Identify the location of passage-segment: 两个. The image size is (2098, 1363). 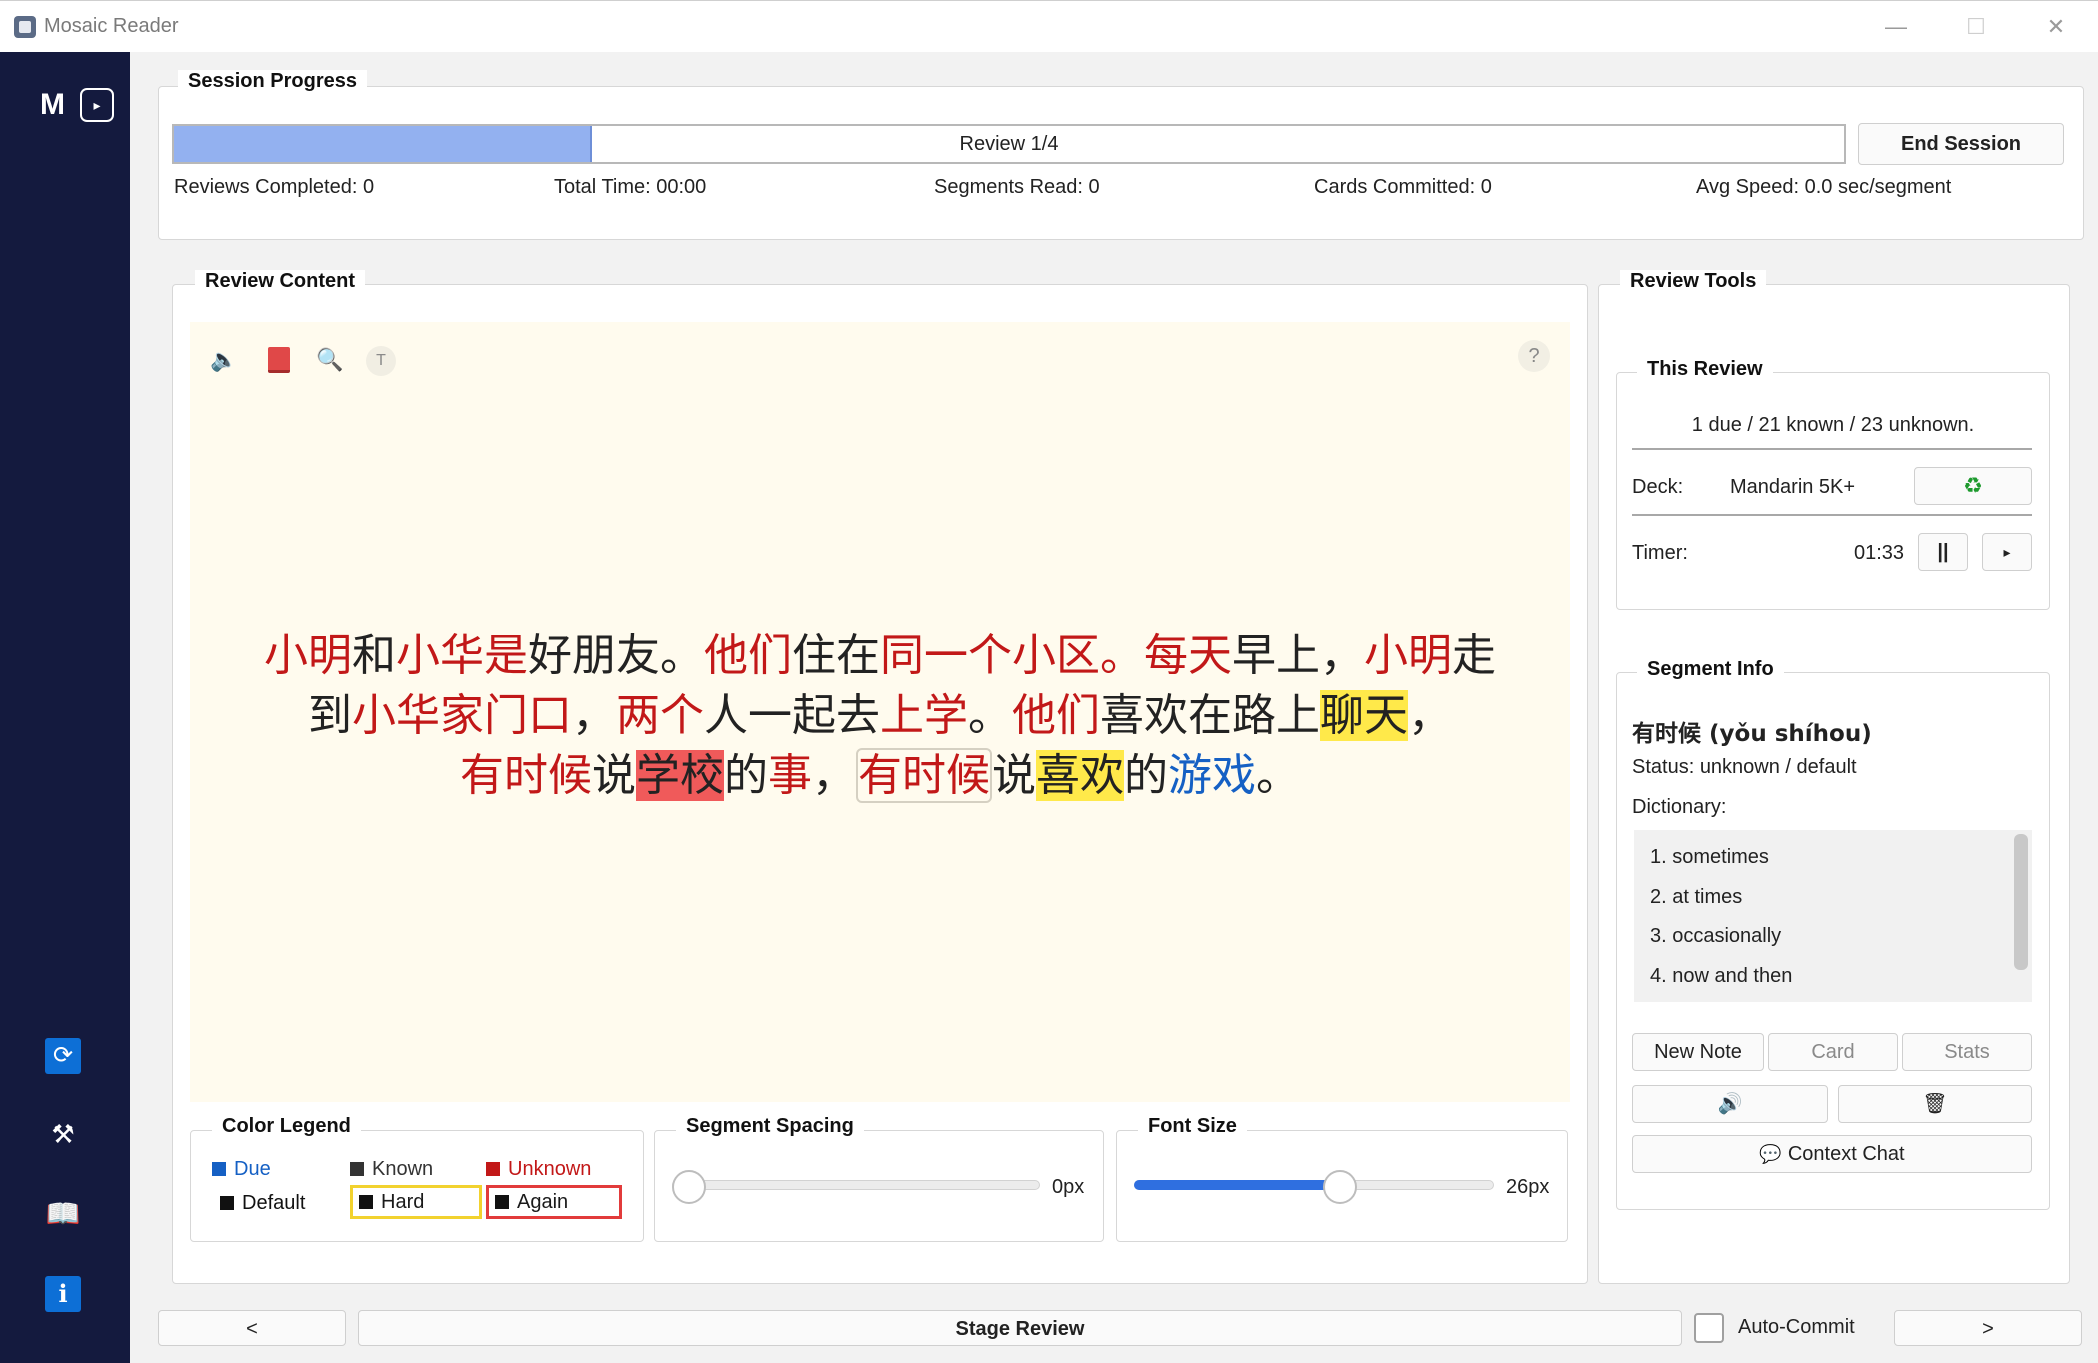
(660, 715).